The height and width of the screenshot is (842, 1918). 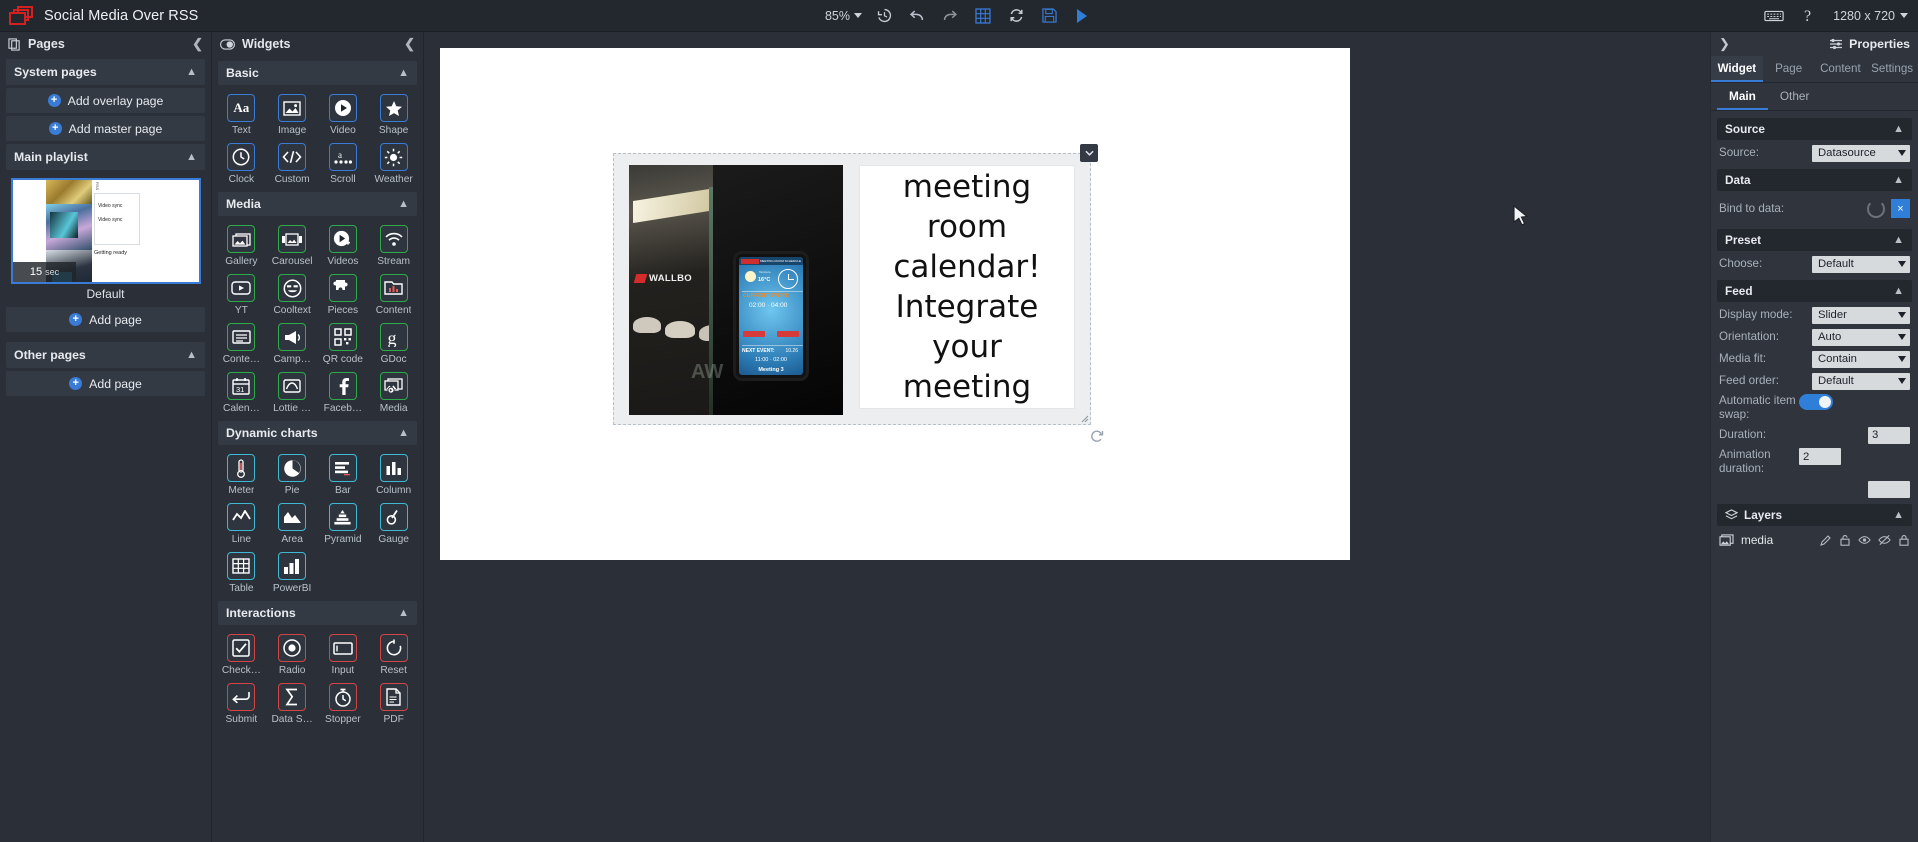 I want to click on widget-tile-pie: Pie, so click(x=292, y=473).